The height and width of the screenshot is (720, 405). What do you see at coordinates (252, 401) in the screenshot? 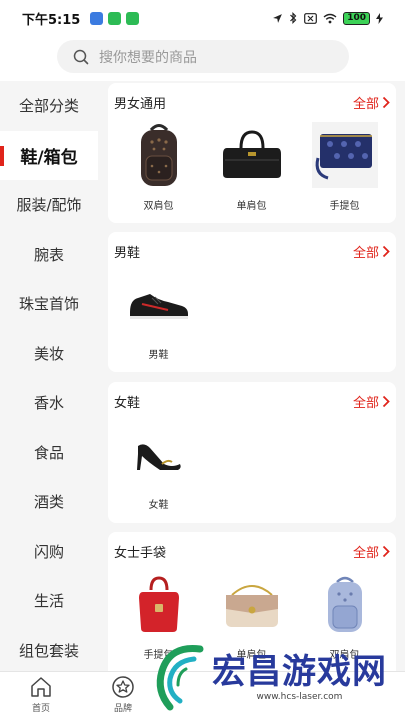
I see `section-header: 女鞋 全部` at bounding box center [252, 401].